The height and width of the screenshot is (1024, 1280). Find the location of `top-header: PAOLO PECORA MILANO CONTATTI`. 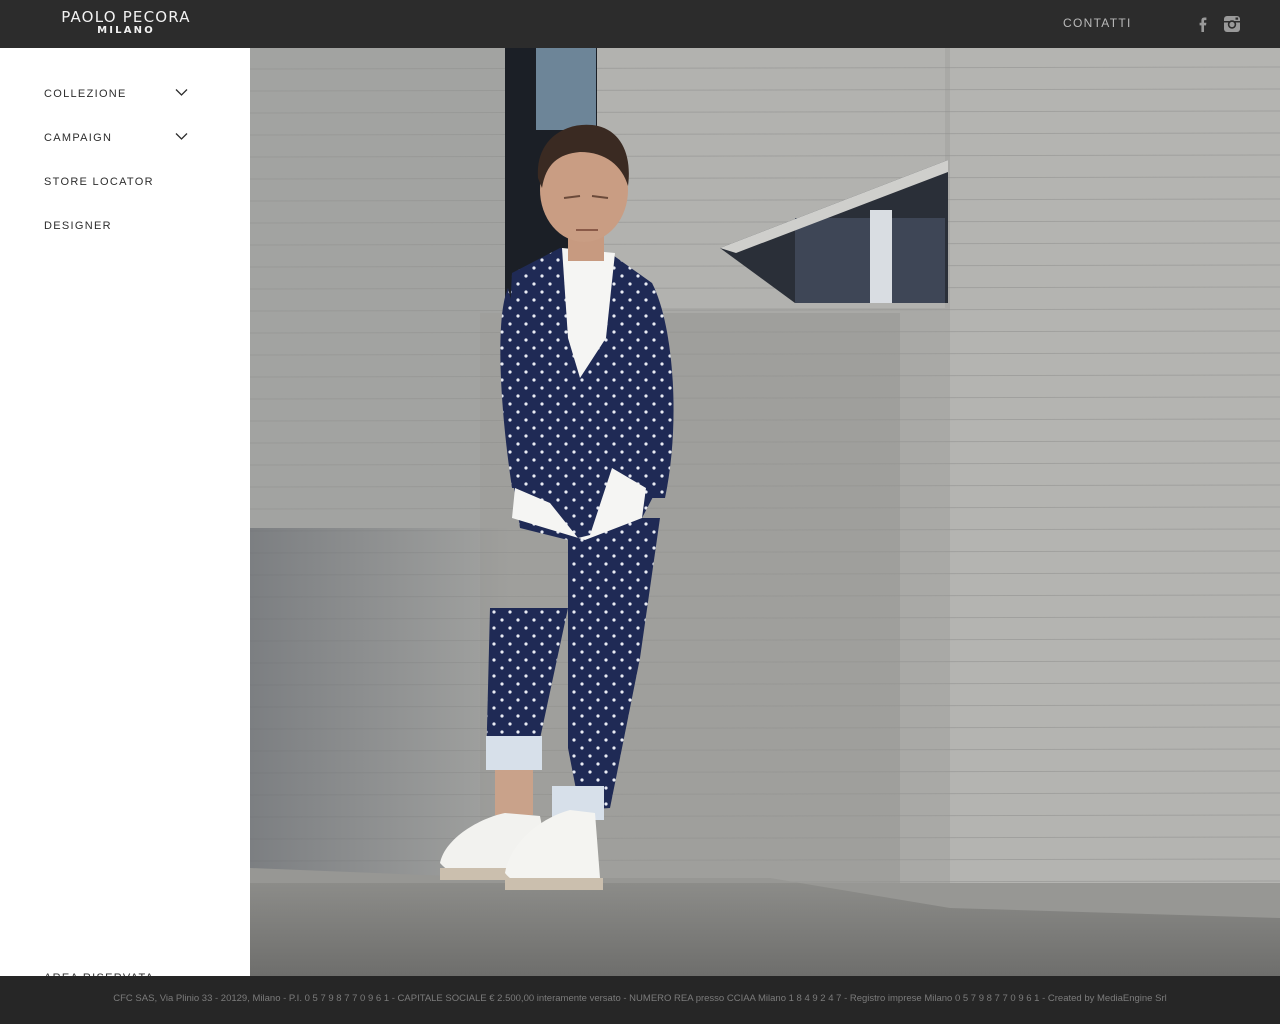

top-header: PAOLO PECORA MILANO CONTATTI is located at coordinates (640, 24).